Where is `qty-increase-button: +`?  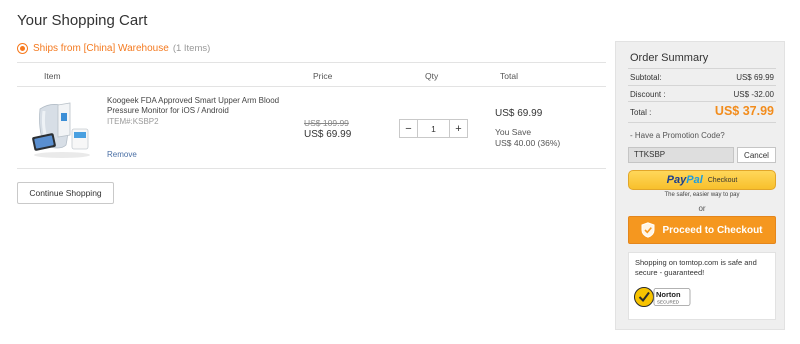 qty-increase-button: + is located at coordinates (458, 128).